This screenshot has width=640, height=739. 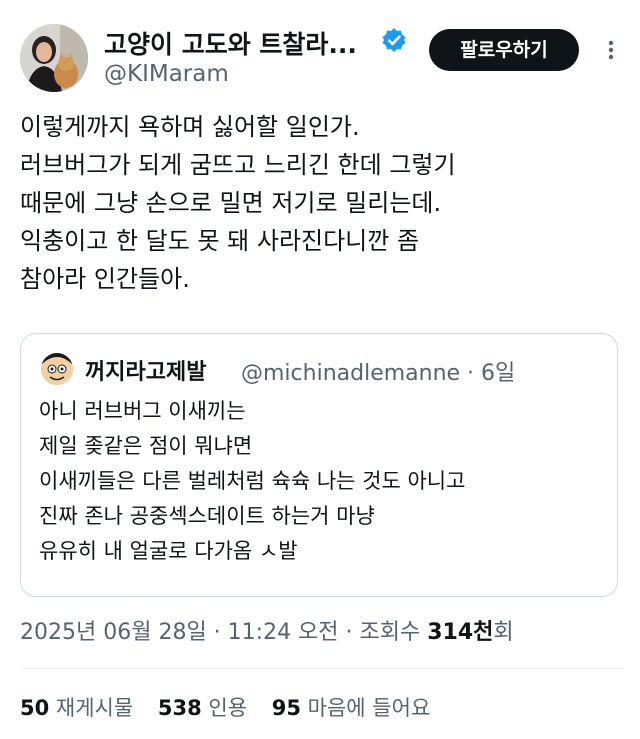 What do you see at coordinates (369, 708) in the screenshot?
I see `likes-label: 마음에 들어요` at bounding box center [369, 708].